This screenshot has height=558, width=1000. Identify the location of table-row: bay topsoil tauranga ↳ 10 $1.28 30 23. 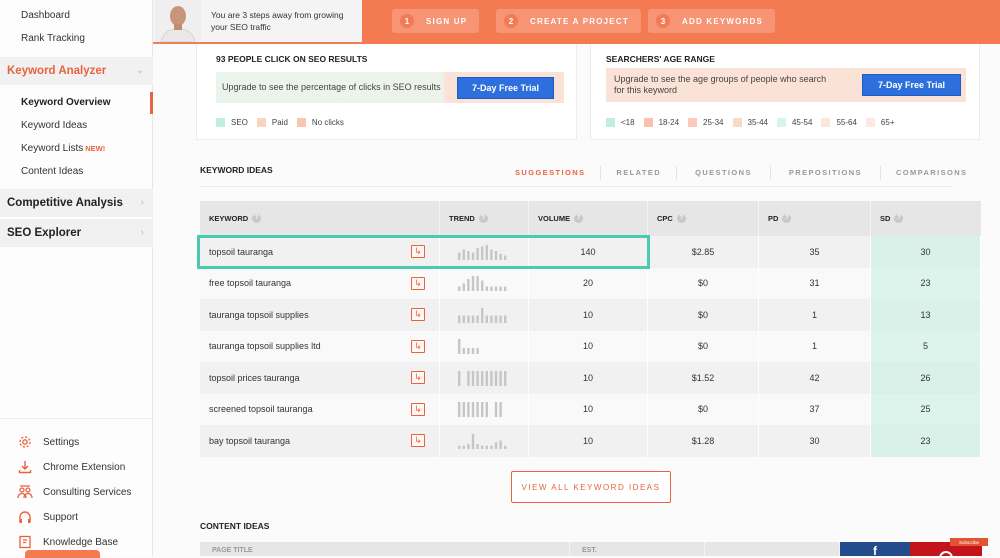
(590, 441).